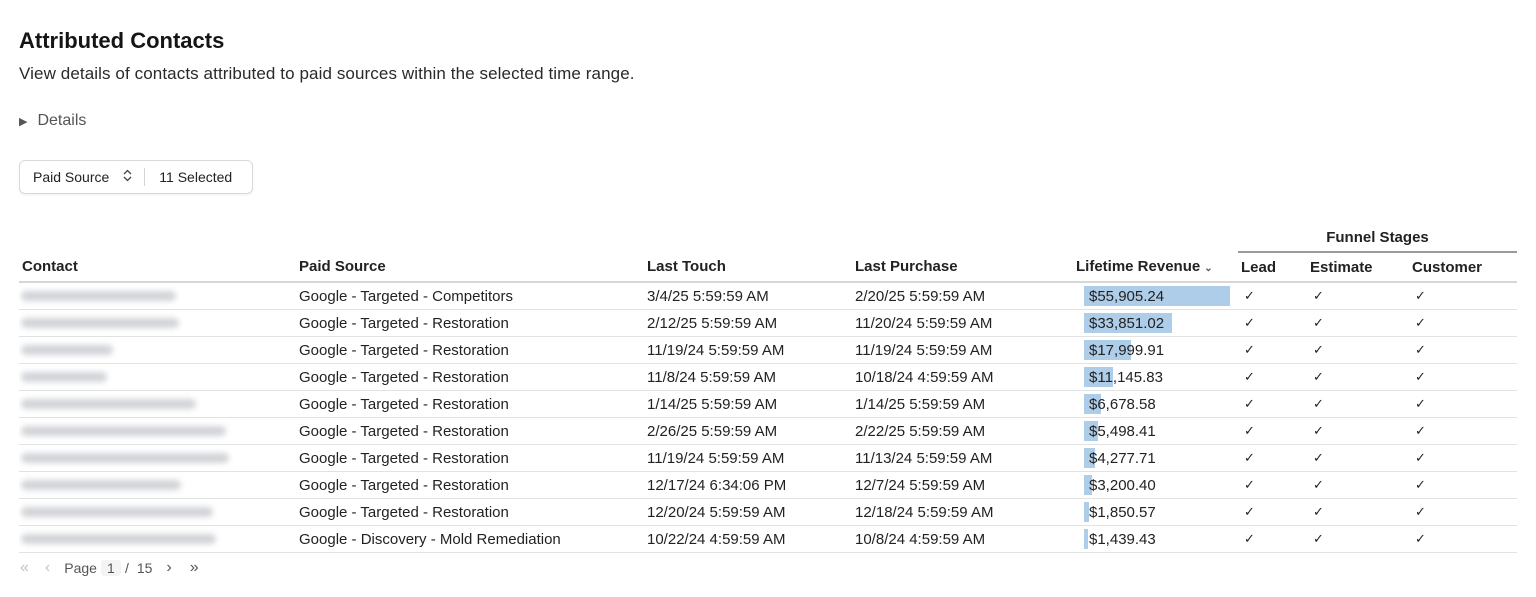 This screenshot has height=597, width=1536. Describe the element at coordinates (157, 267) in the screenshot. I see `column-header-contact: Contact` at that location.